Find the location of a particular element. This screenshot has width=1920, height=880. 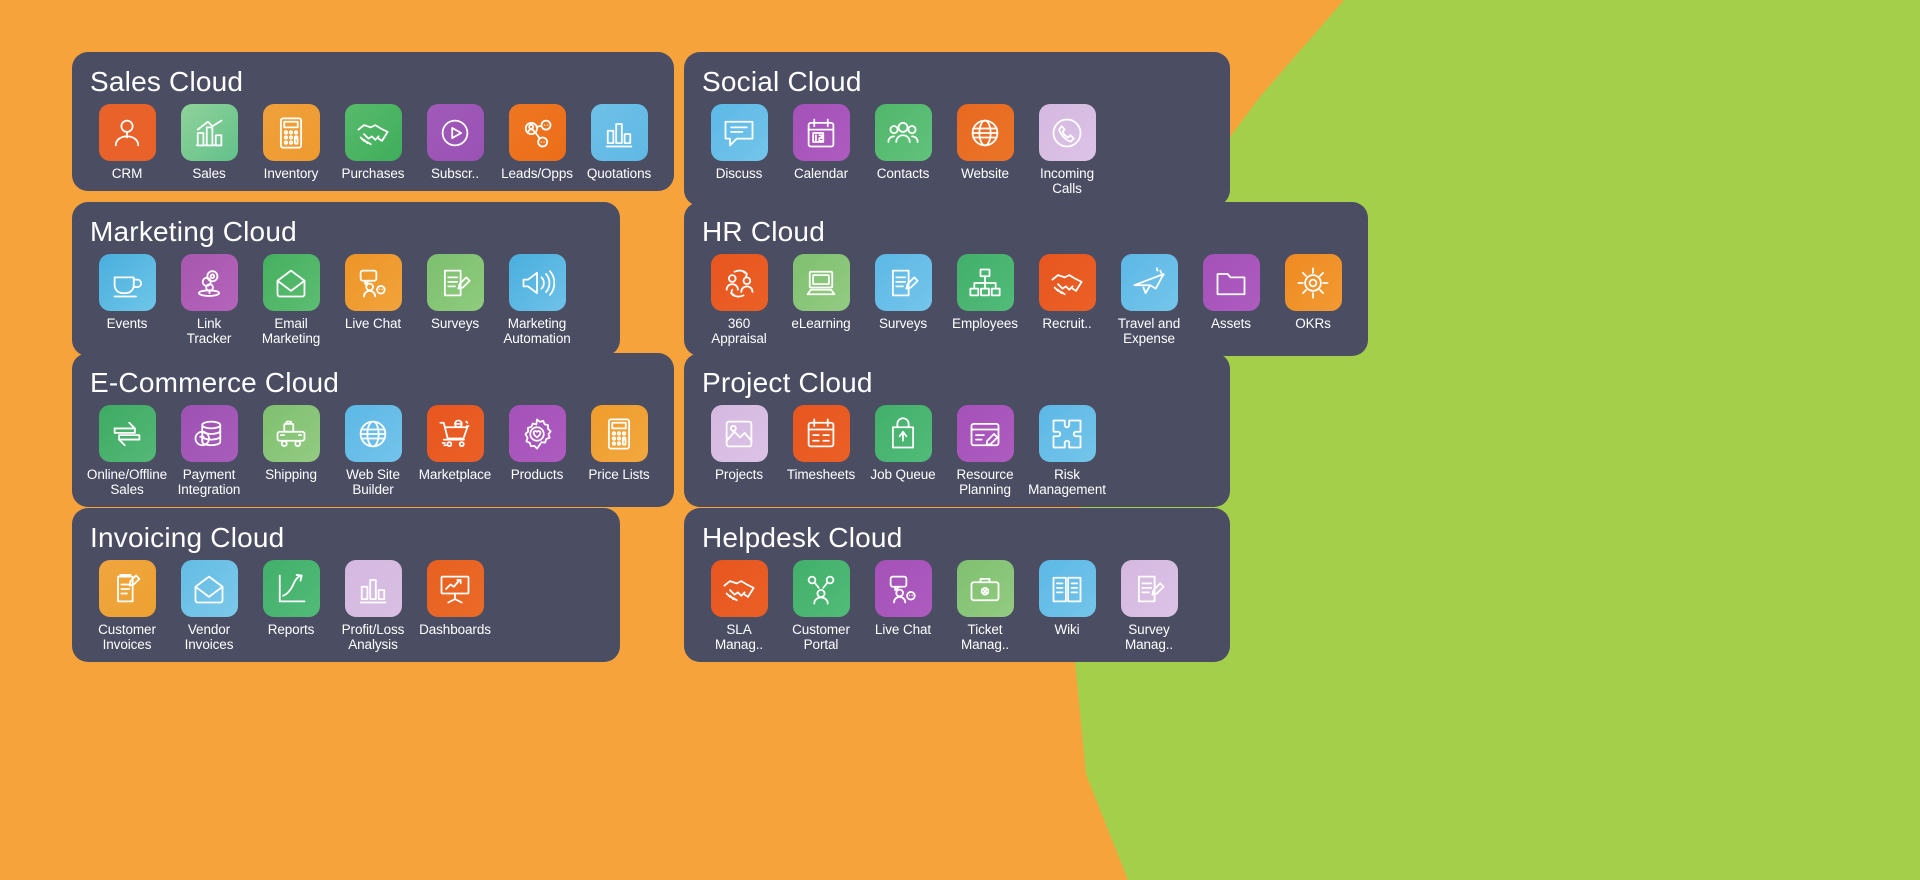

app-item-timesheets: Timesheets is located at coordinates (821, 443).